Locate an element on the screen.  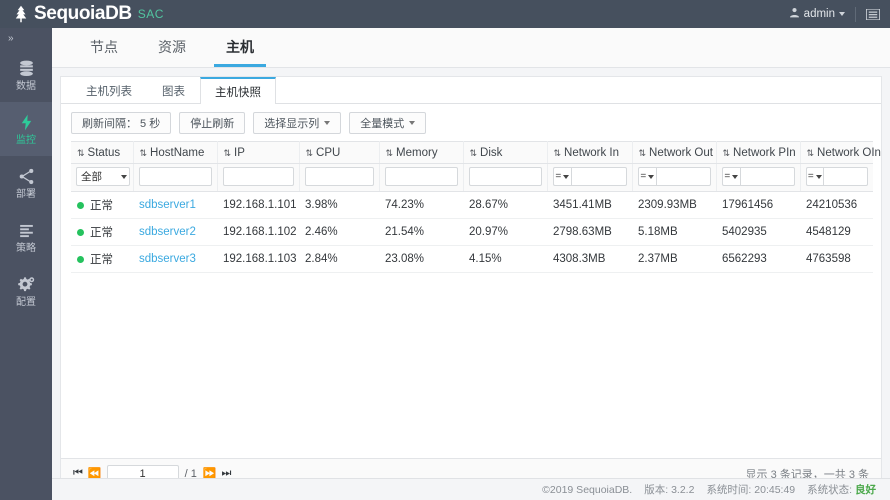
cell-network-pin: 17961456 is located at coordinates (758, 205).